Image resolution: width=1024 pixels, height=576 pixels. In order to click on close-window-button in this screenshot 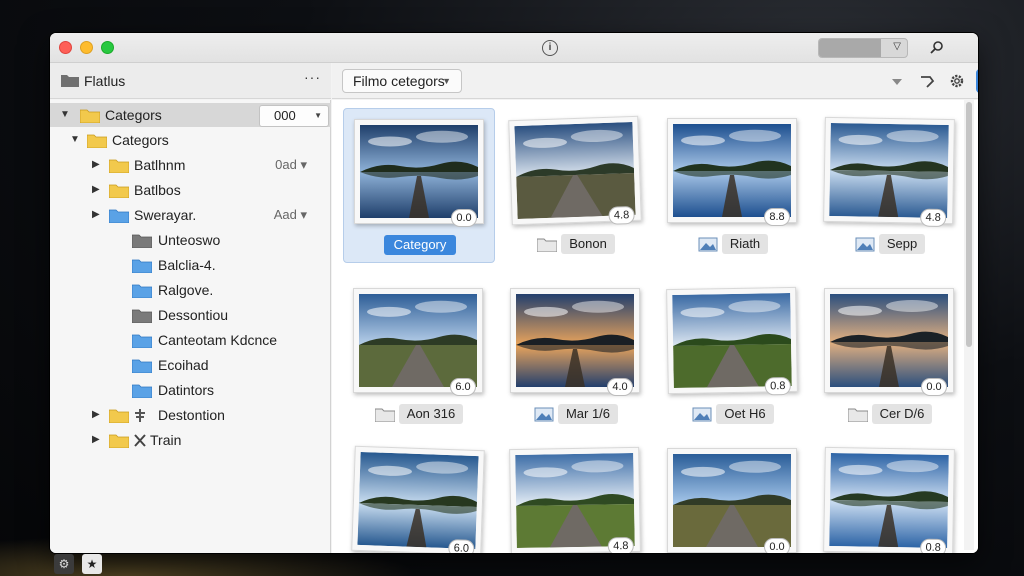, I will do `click(65, 47)`.